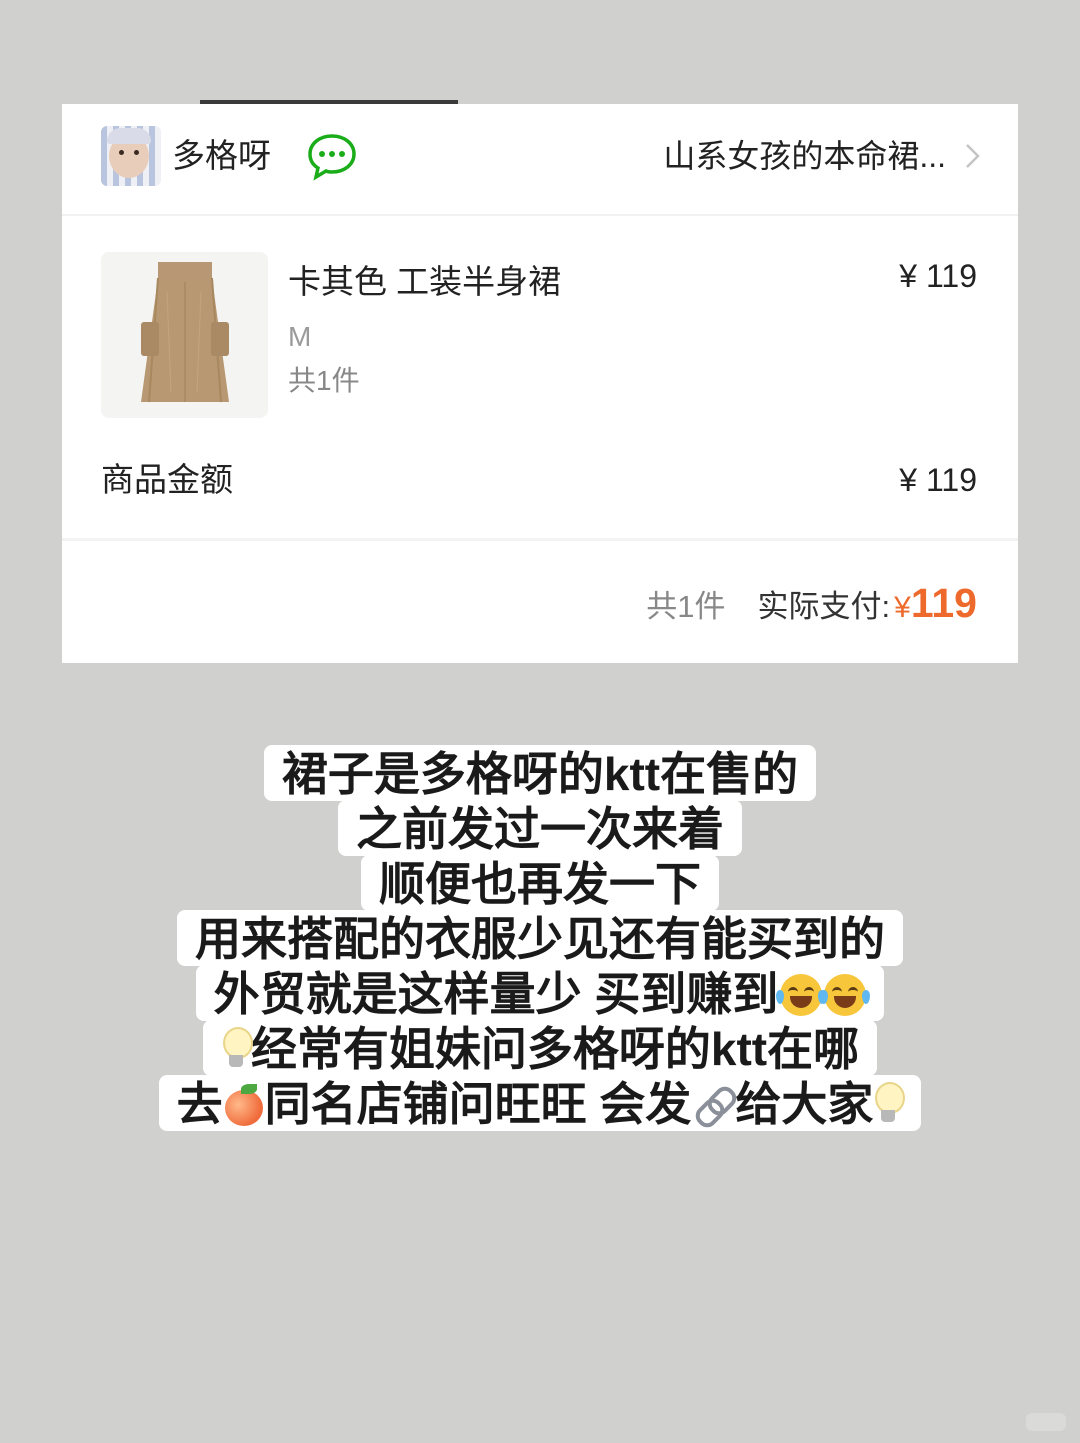  What do you see at coordinates (972, 156) in the screenshot?
I see `chevron-right-icon` at bounding box center [972, 156].